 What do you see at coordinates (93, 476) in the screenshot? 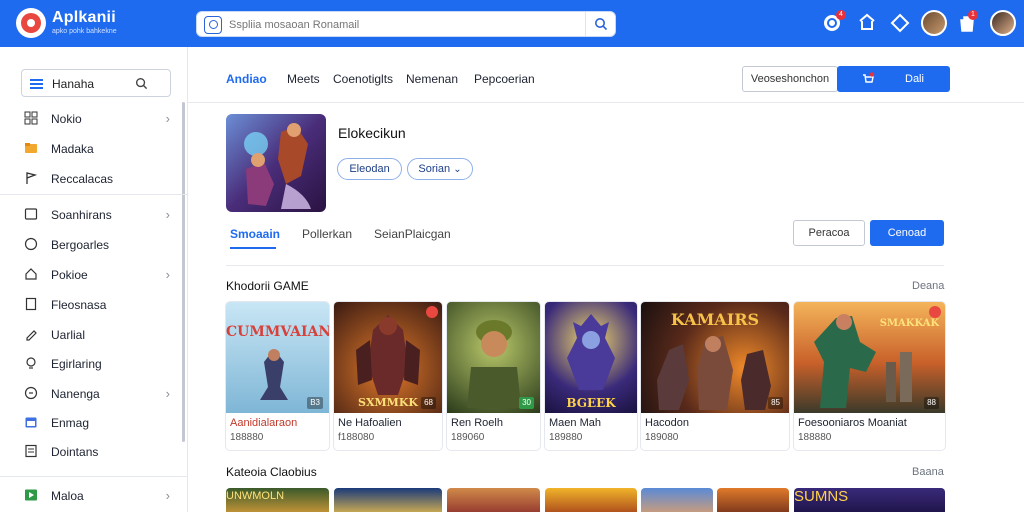
I see `sidebar-divider` at bounding box center [93, 476].